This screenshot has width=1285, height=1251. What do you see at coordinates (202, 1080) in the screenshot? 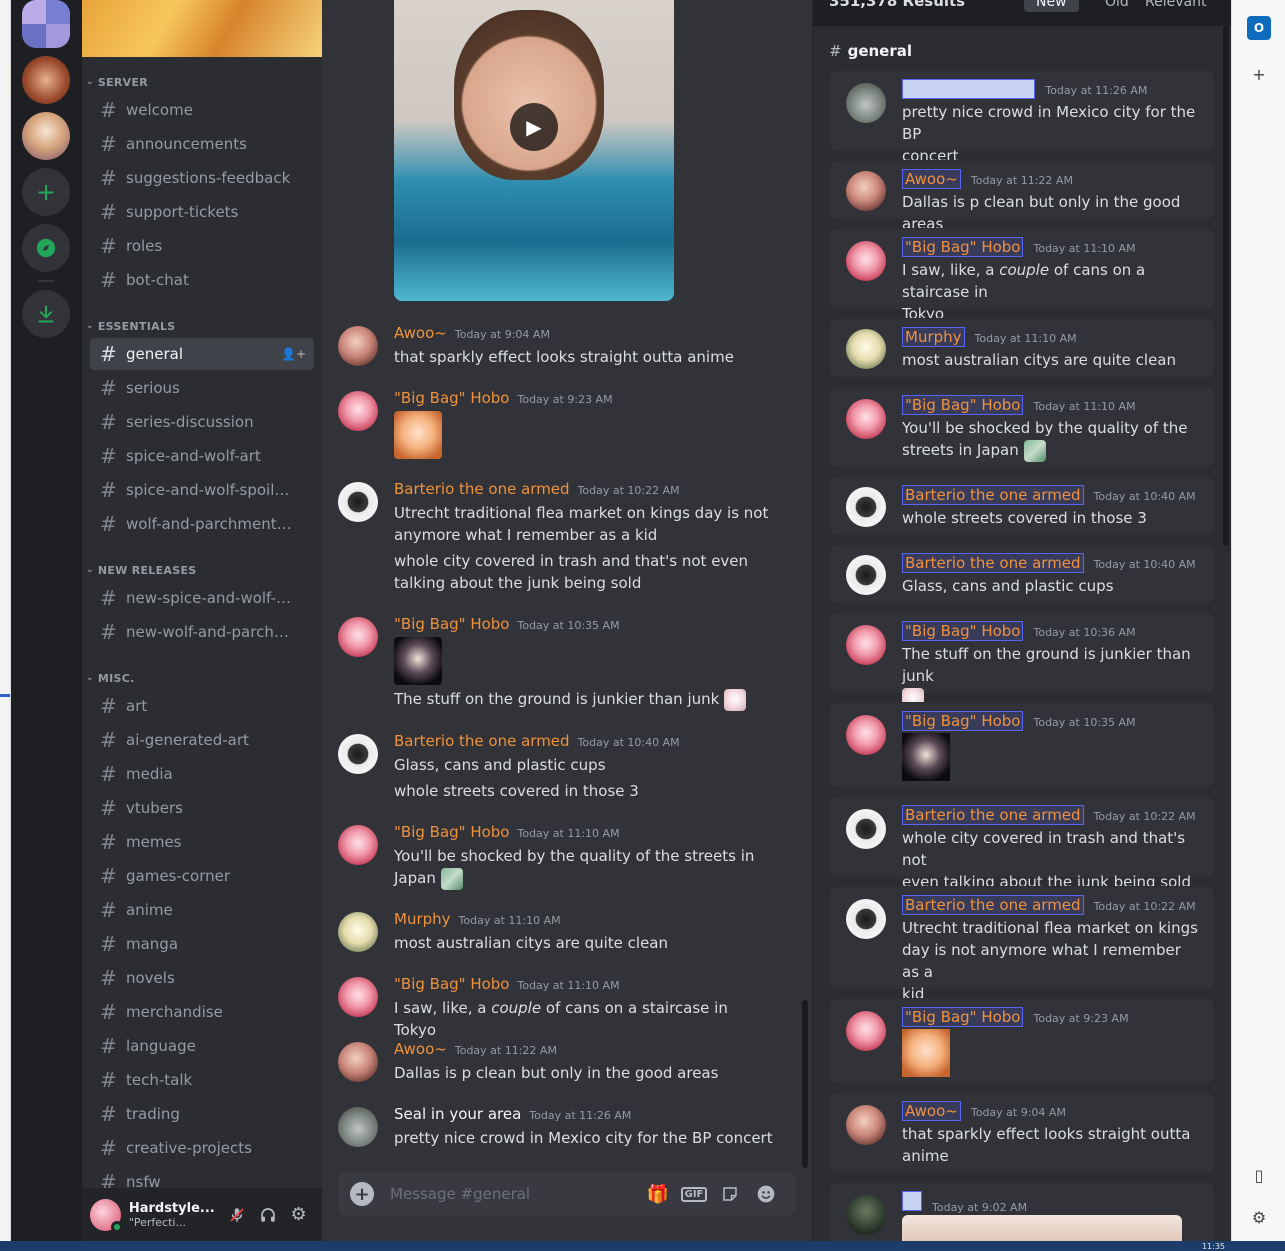
I see `channel-tech-talk: # tech-talk` at bounding box center [202, 1080].